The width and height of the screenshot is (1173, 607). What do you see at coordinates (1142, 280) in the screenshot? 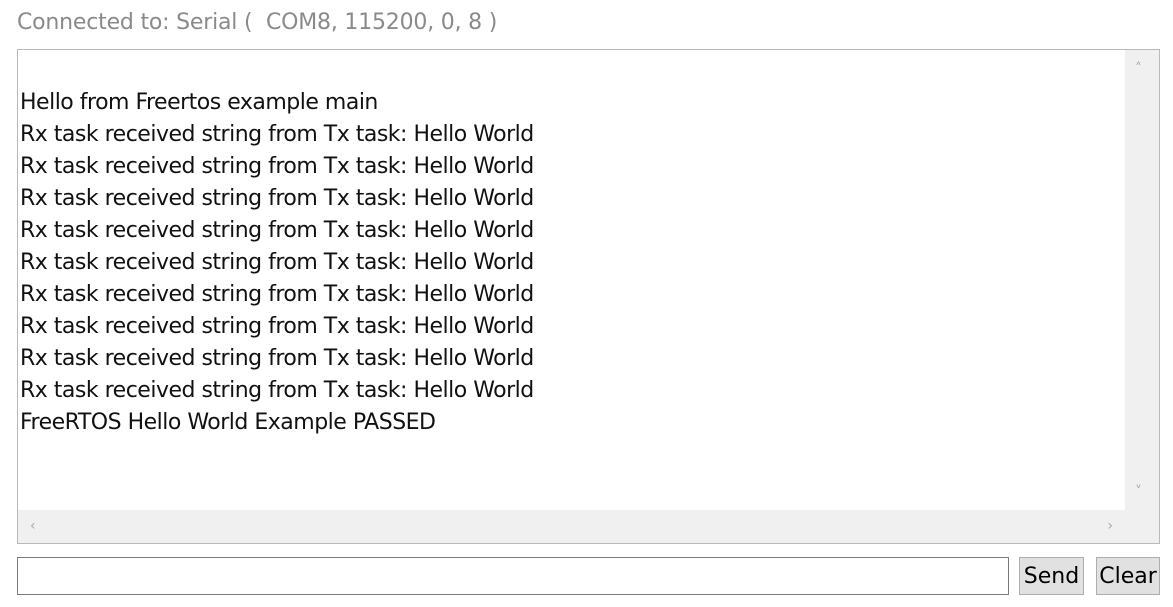
I see `vertical-scrollbar: ˄ ˅` at bounding box center [1142, 280].